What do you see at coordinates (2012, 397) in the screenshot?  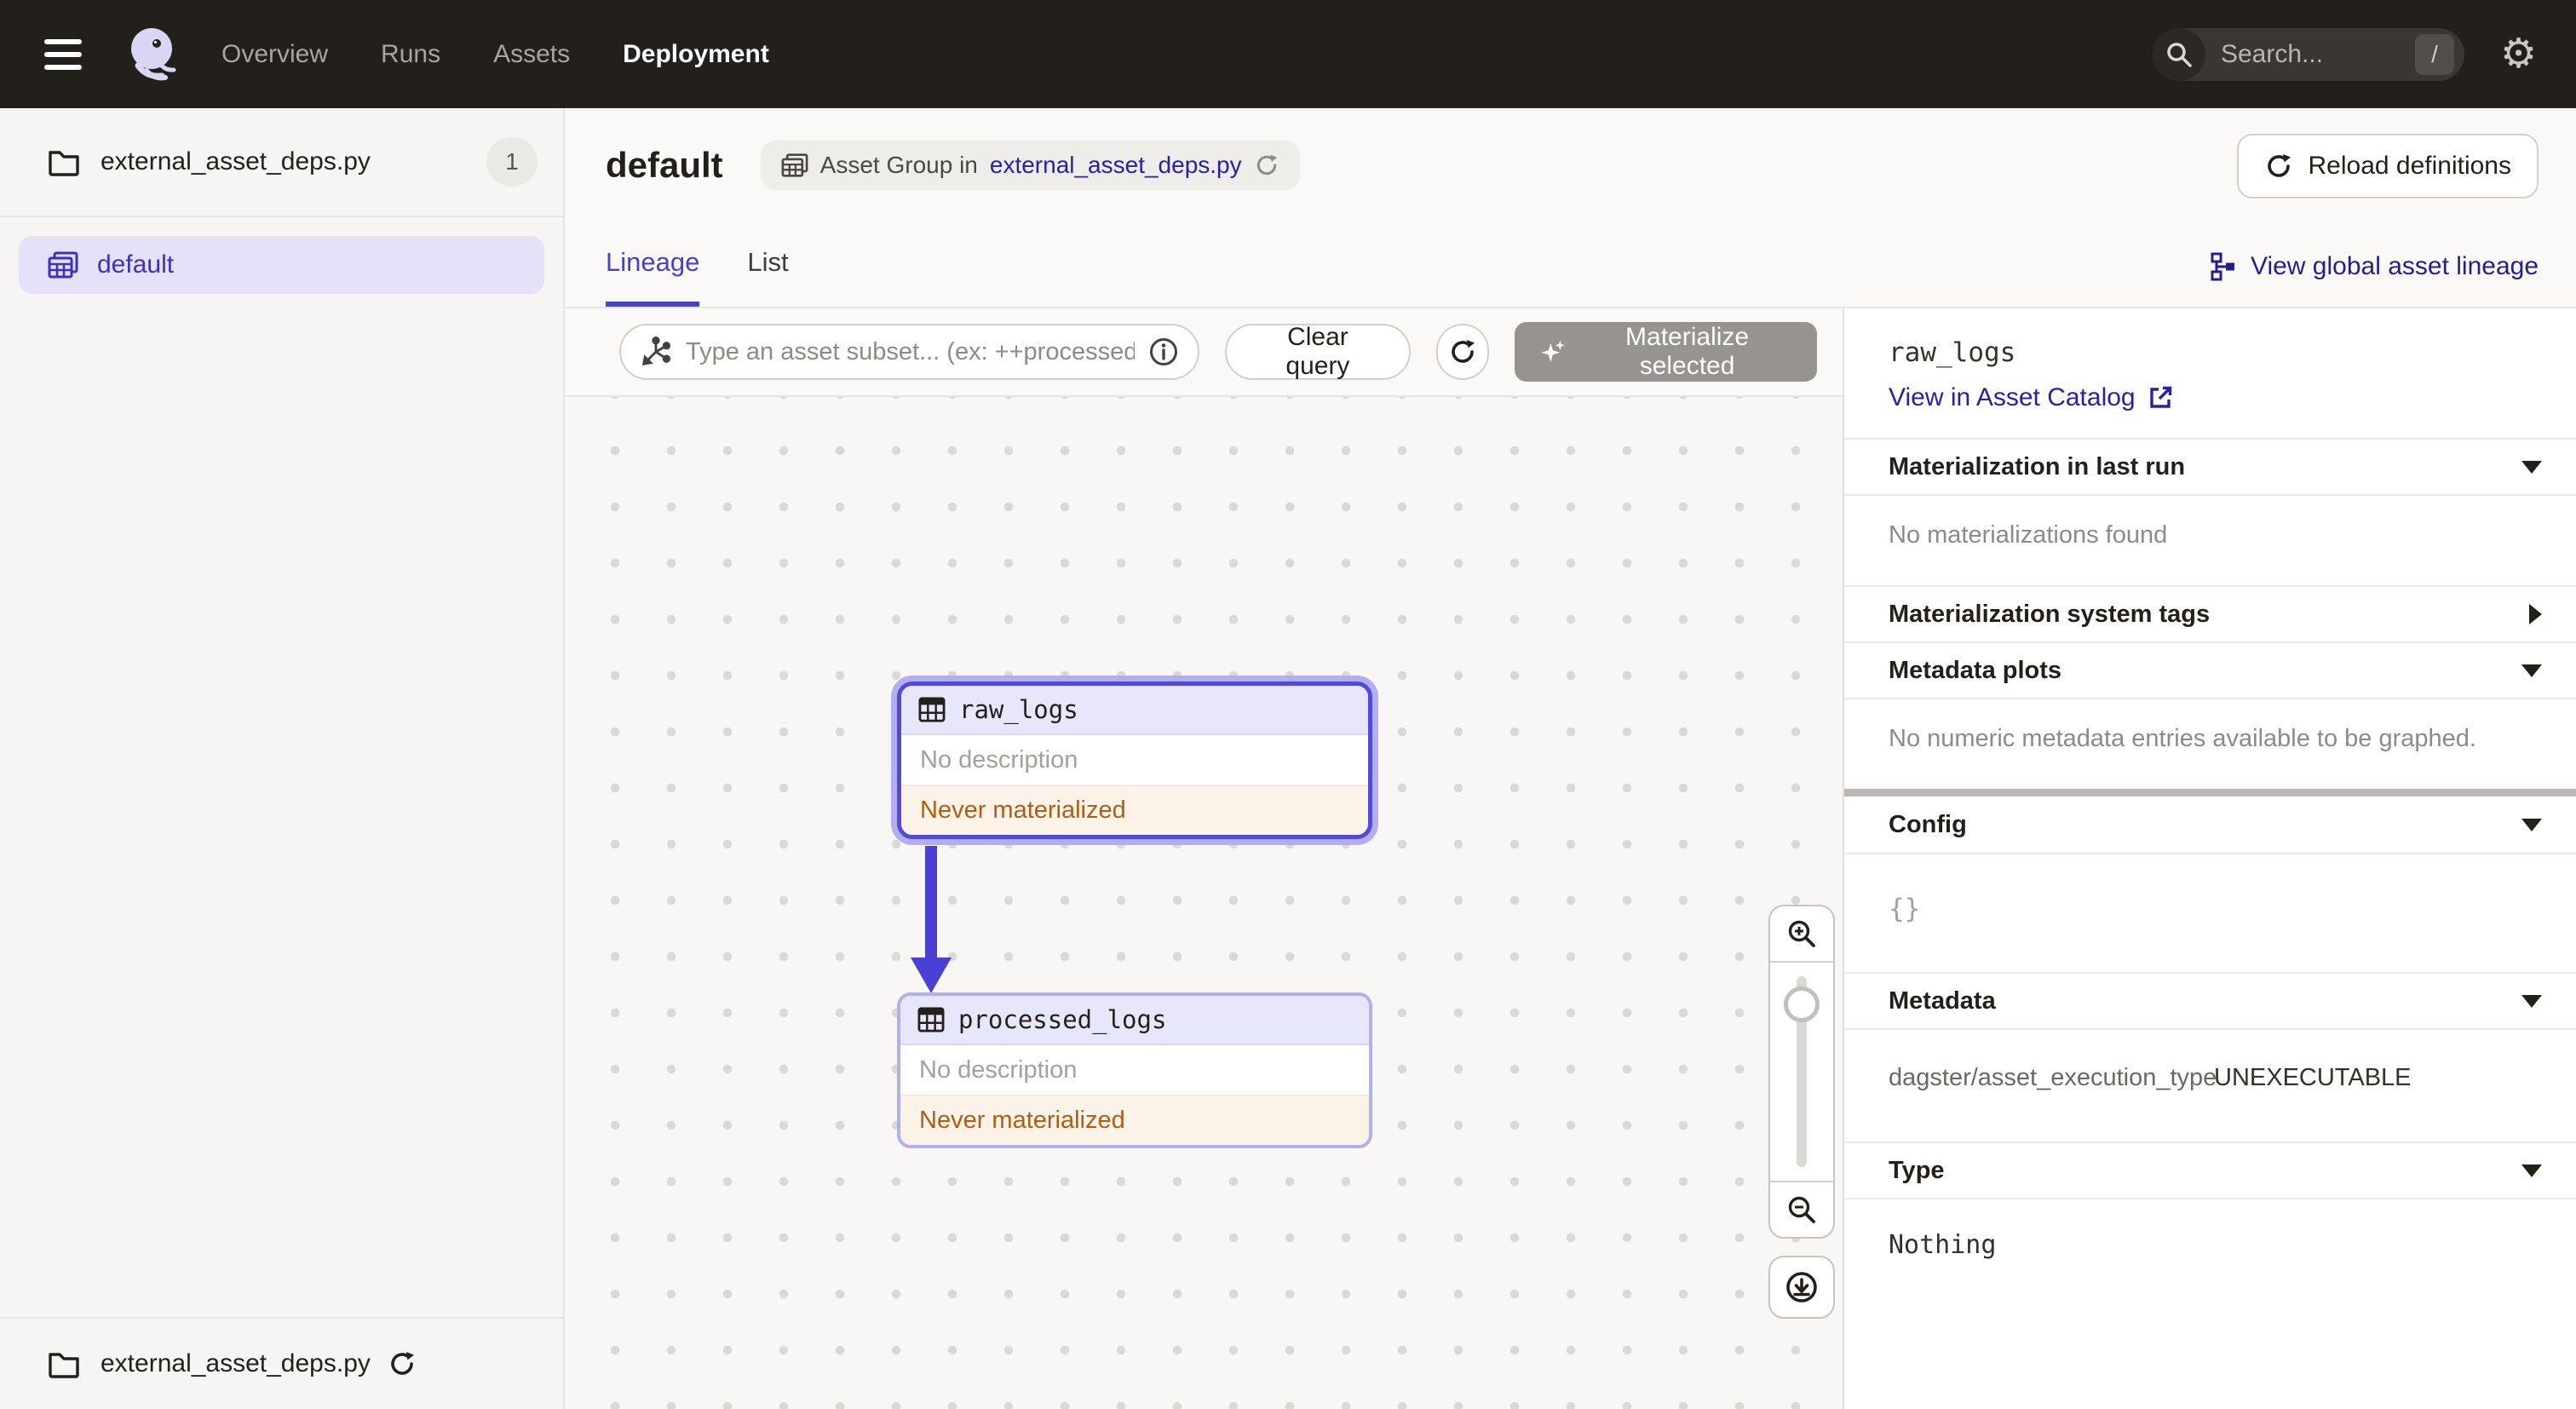 I see `view-in-asset-catalog-label: View in Asset Catalog` at bounding box center [2012, 397].